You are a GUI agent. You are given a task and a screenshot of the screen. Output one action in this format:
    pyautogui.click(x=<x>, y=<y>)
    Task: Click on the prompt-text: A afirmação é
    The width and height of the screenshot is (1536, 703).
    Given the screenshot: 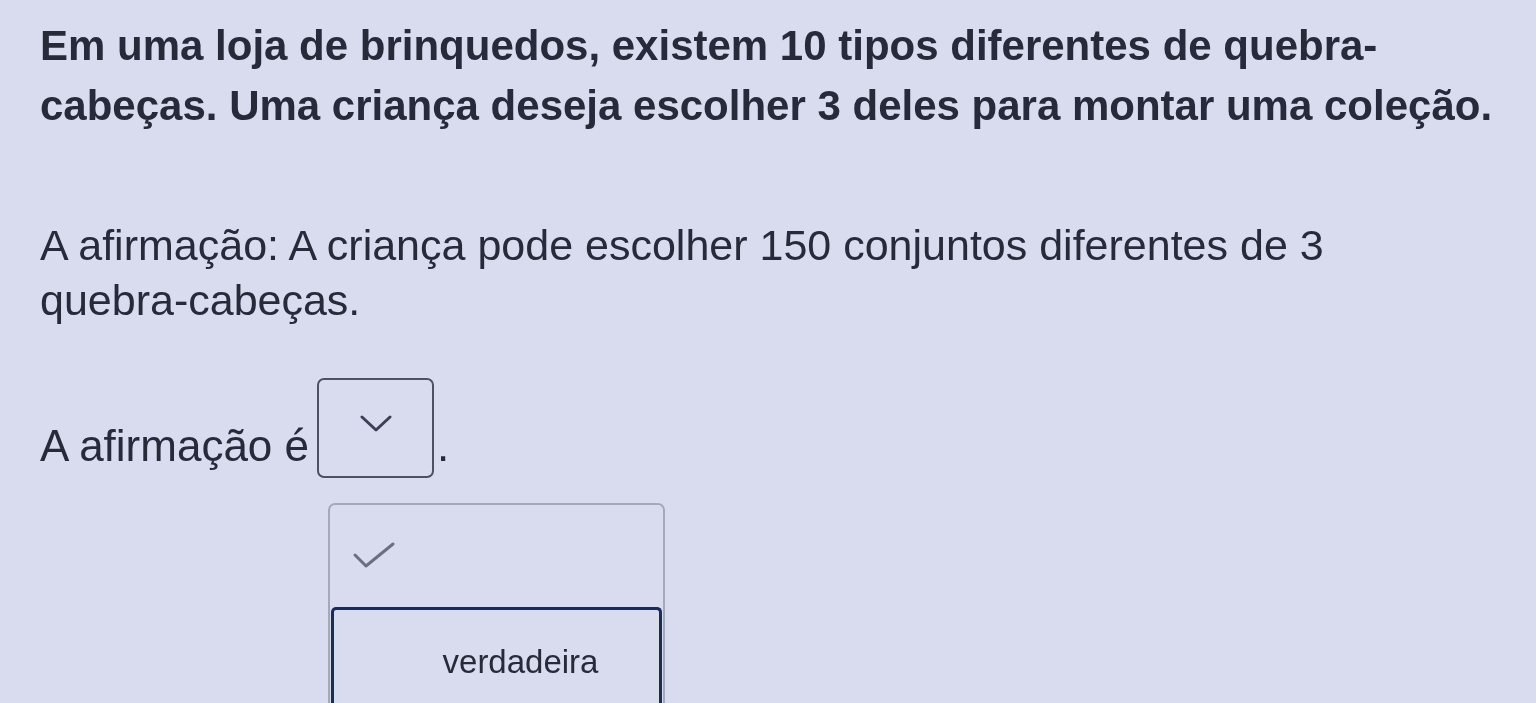 What is the action you would take?
    pyautogui.click(x=175, y=448)
    